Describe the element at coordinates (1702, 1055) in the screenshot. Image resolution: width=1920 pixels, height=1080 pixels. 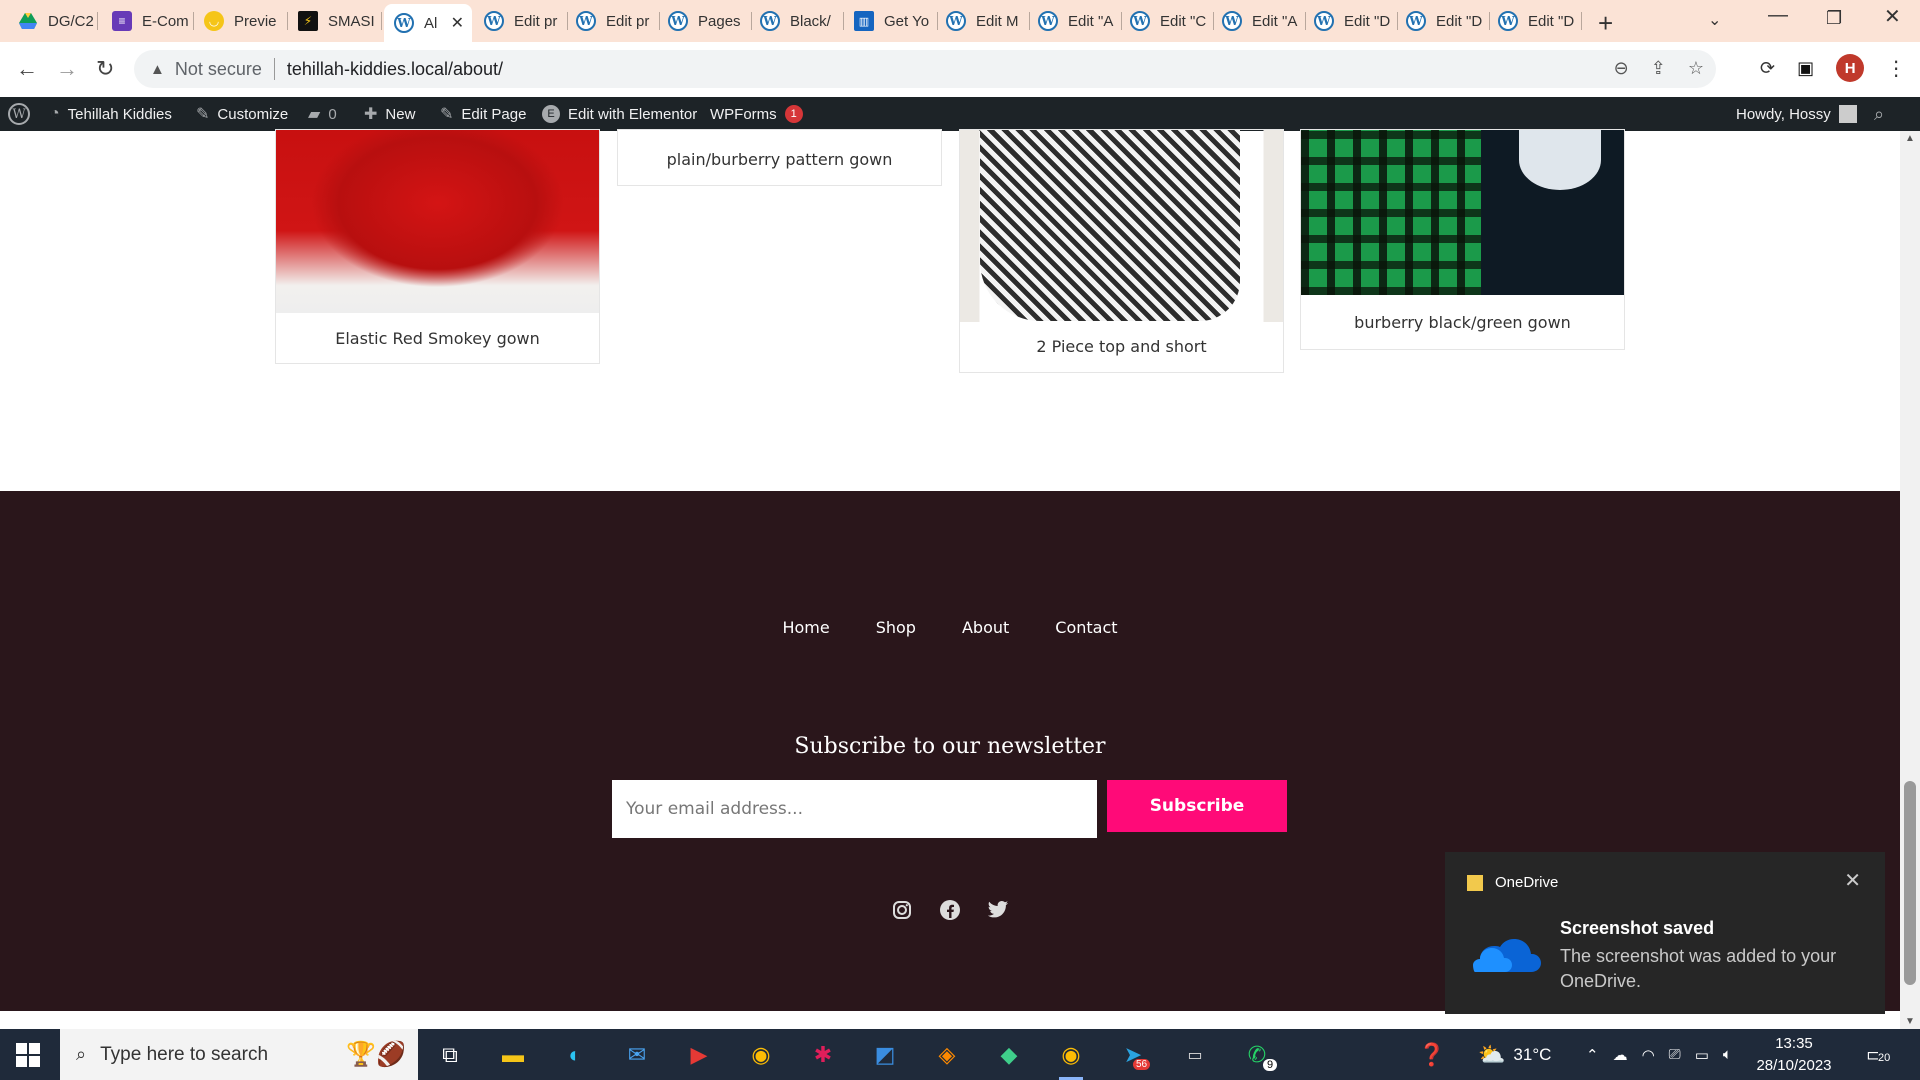
I see `battery-icon: ▭` at that location.